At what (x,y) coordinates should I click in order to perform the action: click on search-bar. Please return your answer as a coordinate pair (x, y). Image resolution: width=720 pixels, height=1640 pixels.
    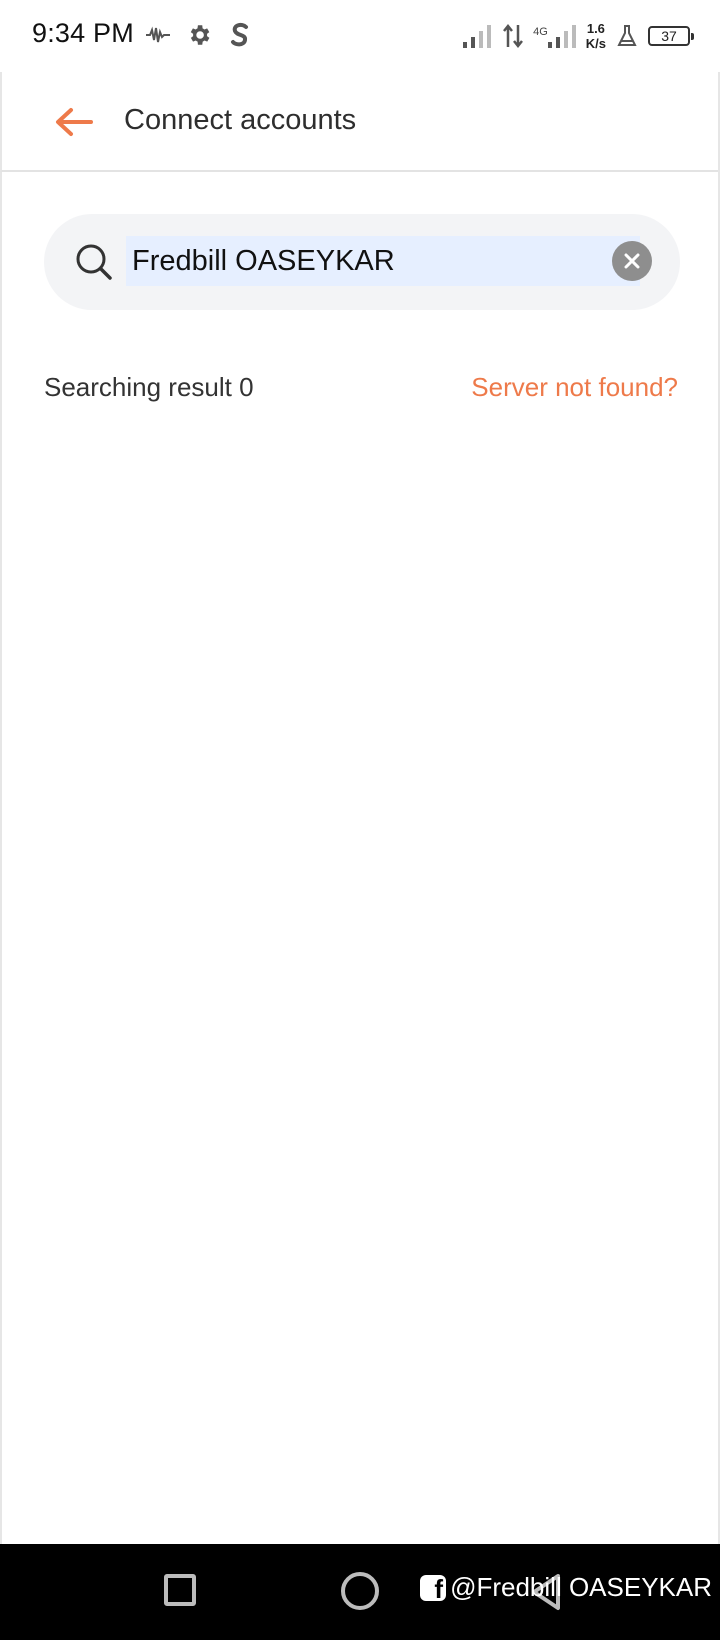
    Looking at the image, I should click on (362, 262).